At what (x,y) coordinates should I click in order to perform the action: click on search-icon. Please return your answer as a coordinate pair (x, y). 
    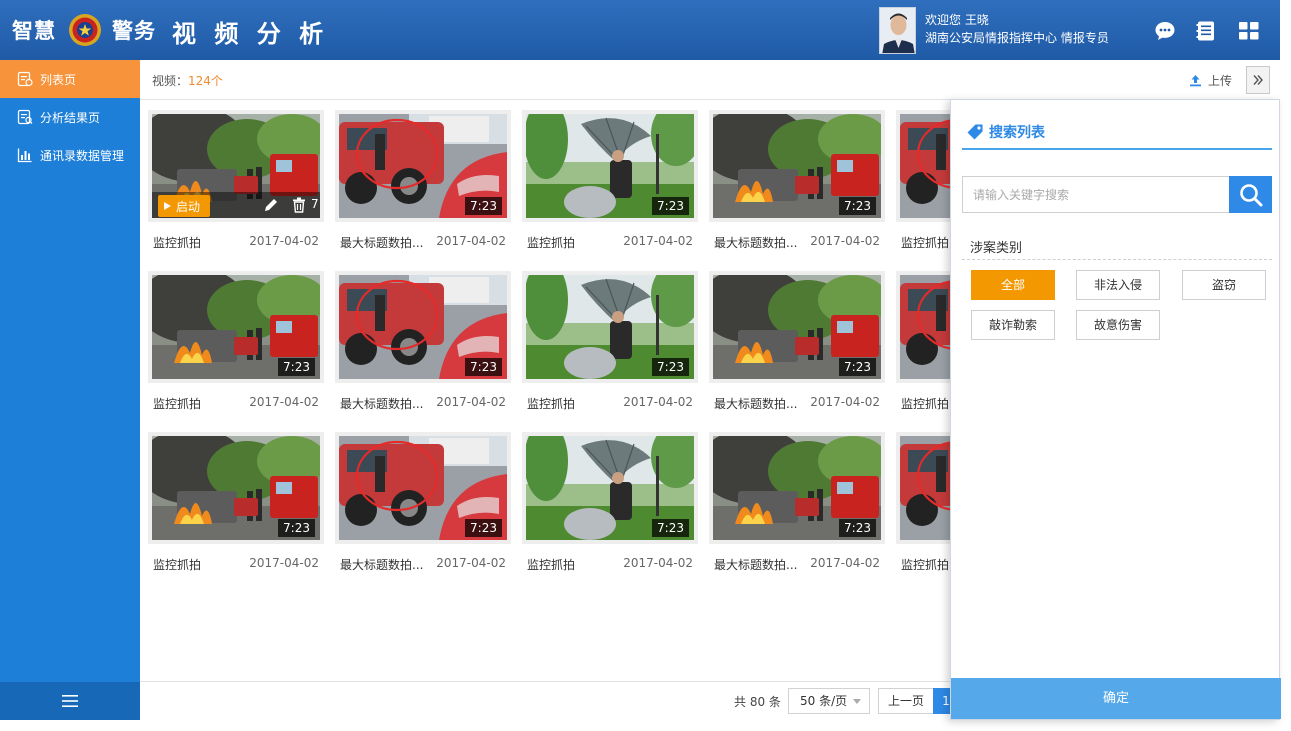
    Looking at the image, I should click on (1250, 194).